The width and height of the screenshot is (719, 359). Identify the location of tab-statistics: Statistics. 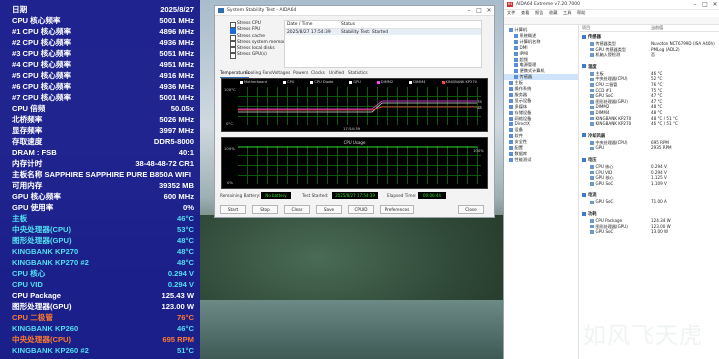
(358, 73).